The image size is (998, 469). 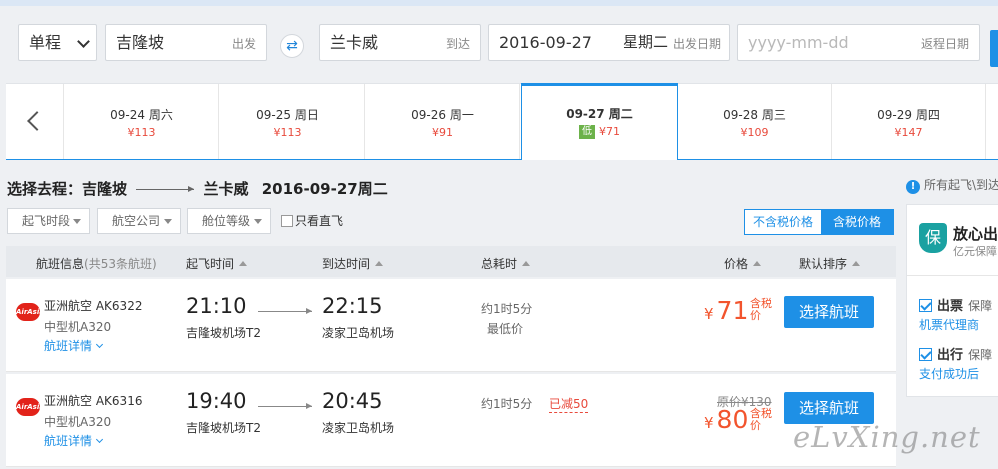 I want to click on sort-arrival-time: 到达时间, so click(x=353, y=263).